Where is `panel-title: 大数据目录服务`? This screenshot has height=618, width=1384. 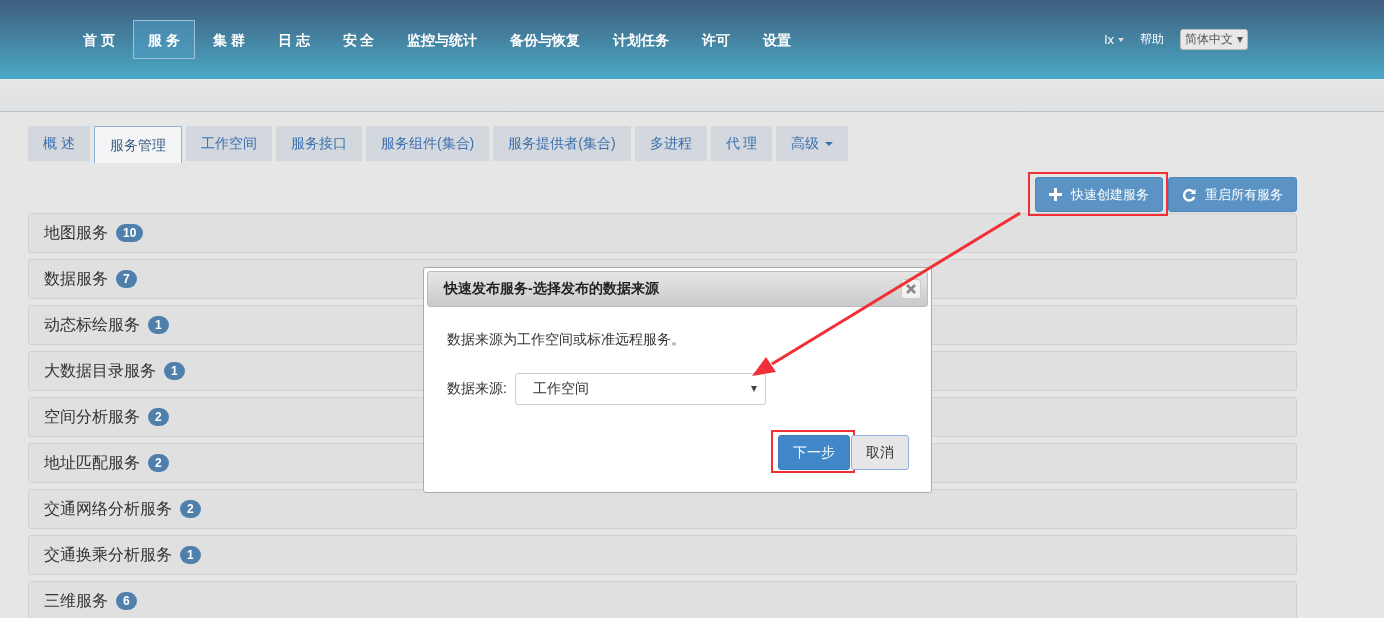 panel-title: 大数据目录服务 is located at coordinates (100, 370).